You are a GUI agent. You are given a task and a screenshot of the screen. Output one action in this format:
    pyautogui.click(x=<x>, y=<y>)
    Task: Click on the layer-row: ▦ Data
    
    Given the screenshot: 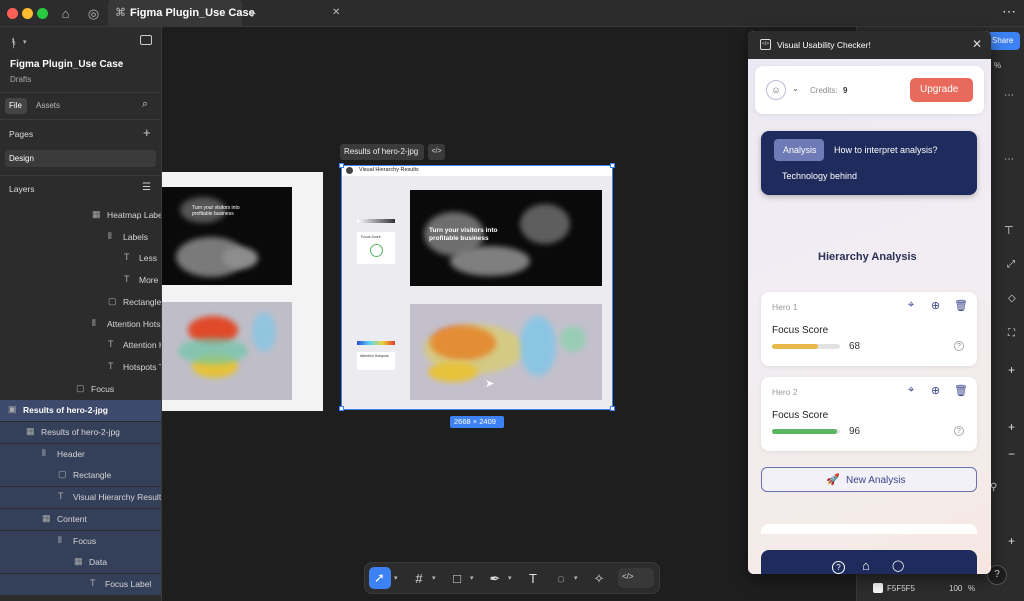 What is the action you would take?
    pyautogui.click(x=80, y=563)
    